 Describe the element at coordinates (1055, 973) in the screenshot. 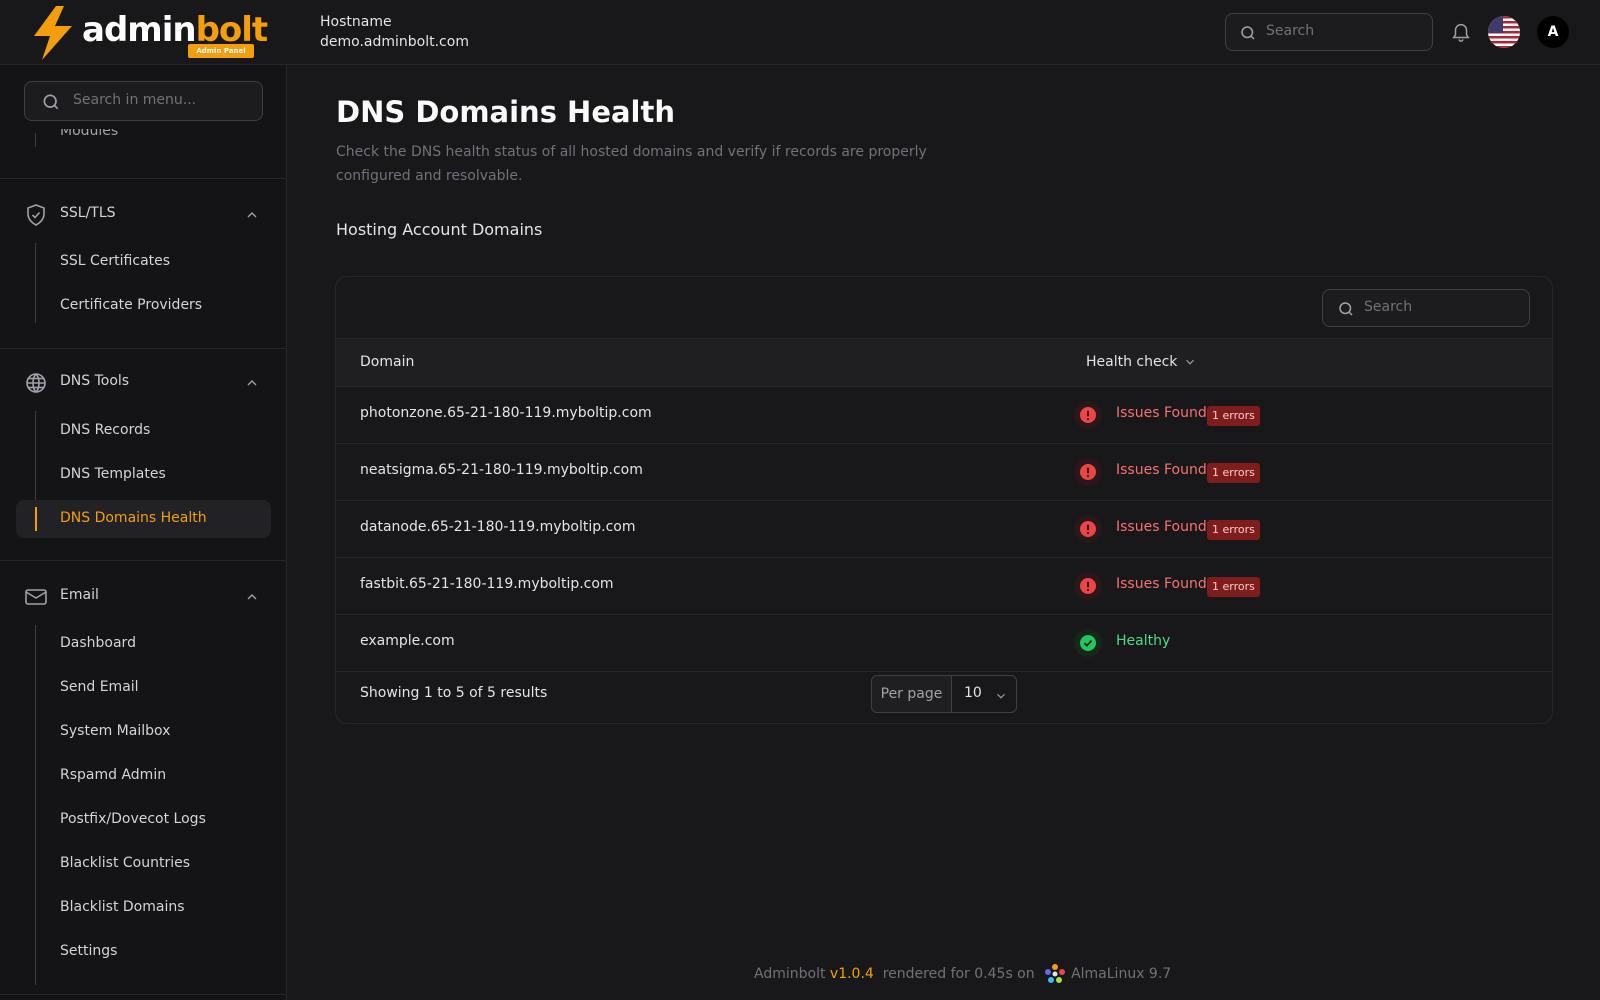

I see `almalinux-logo-icon` at that location.